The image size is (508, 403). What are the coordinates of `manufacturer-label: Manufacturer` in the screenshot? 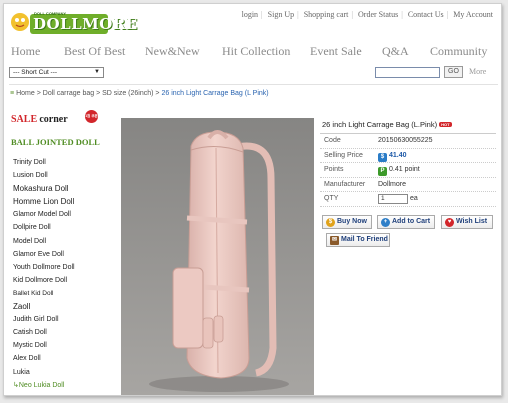 It's located at (345, 184).